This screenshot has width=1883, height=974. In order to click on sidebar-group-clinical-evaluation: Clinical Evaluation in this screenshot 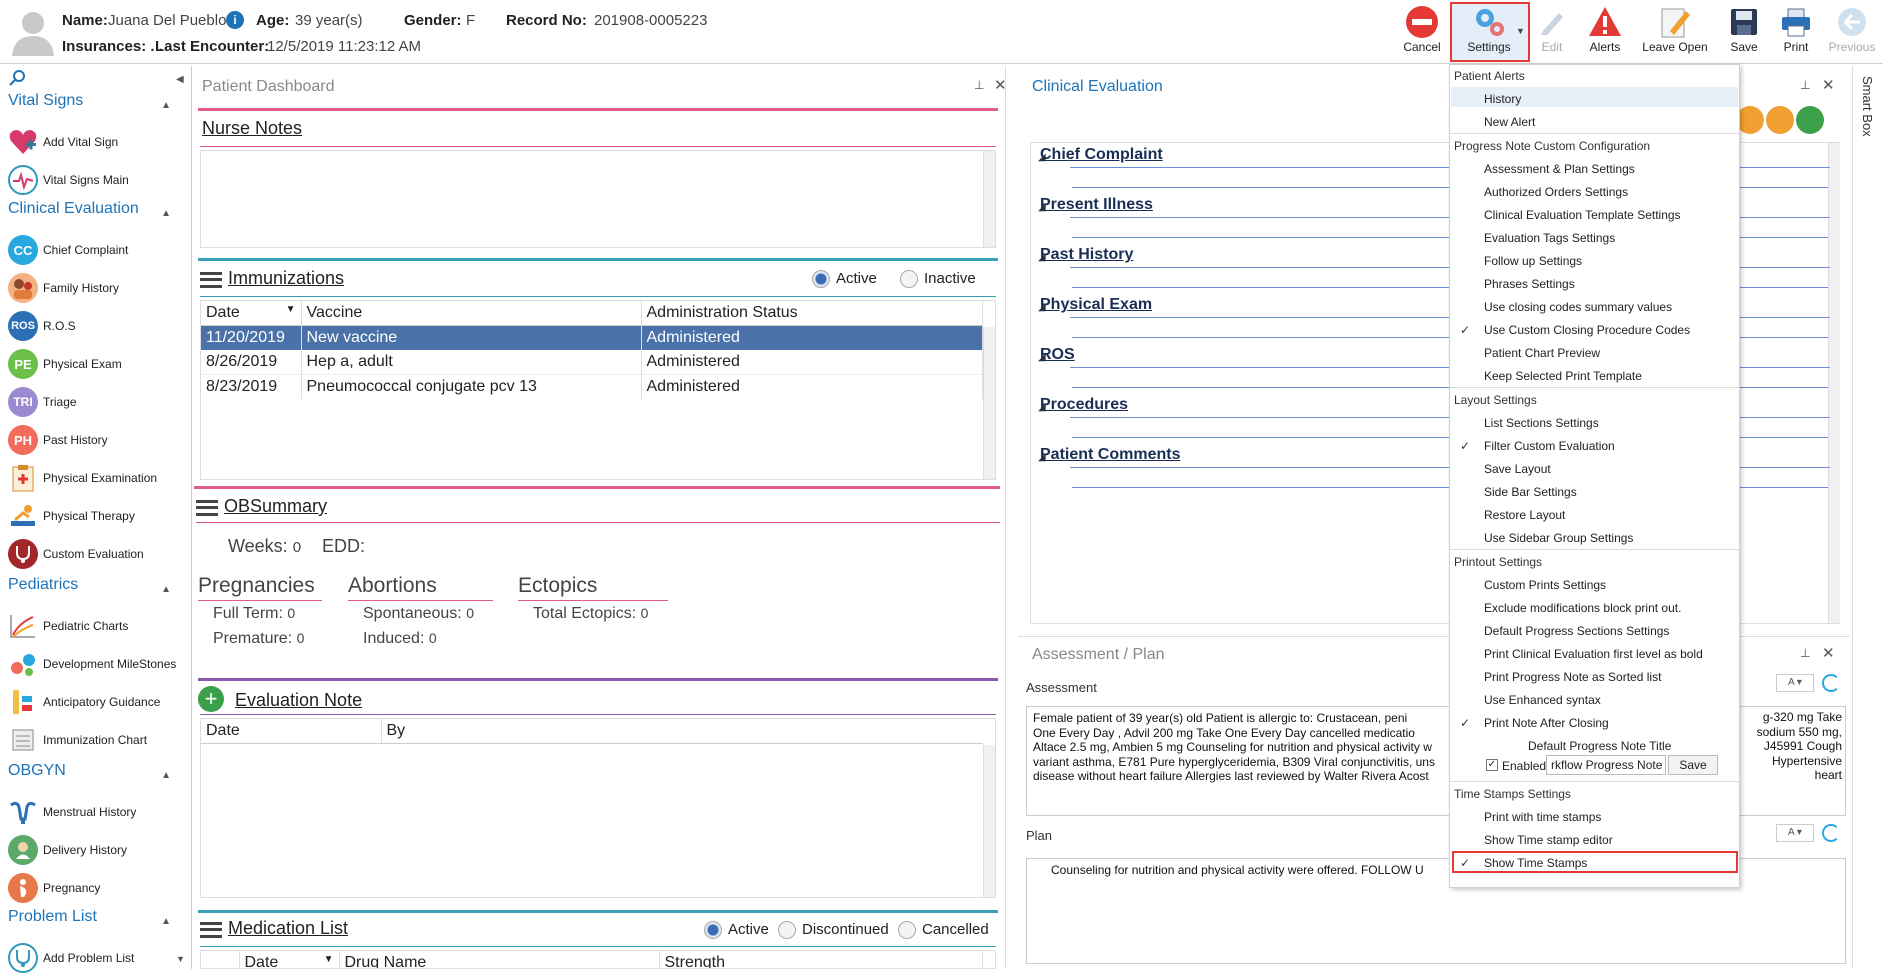, I will do `click(73, 209)`.